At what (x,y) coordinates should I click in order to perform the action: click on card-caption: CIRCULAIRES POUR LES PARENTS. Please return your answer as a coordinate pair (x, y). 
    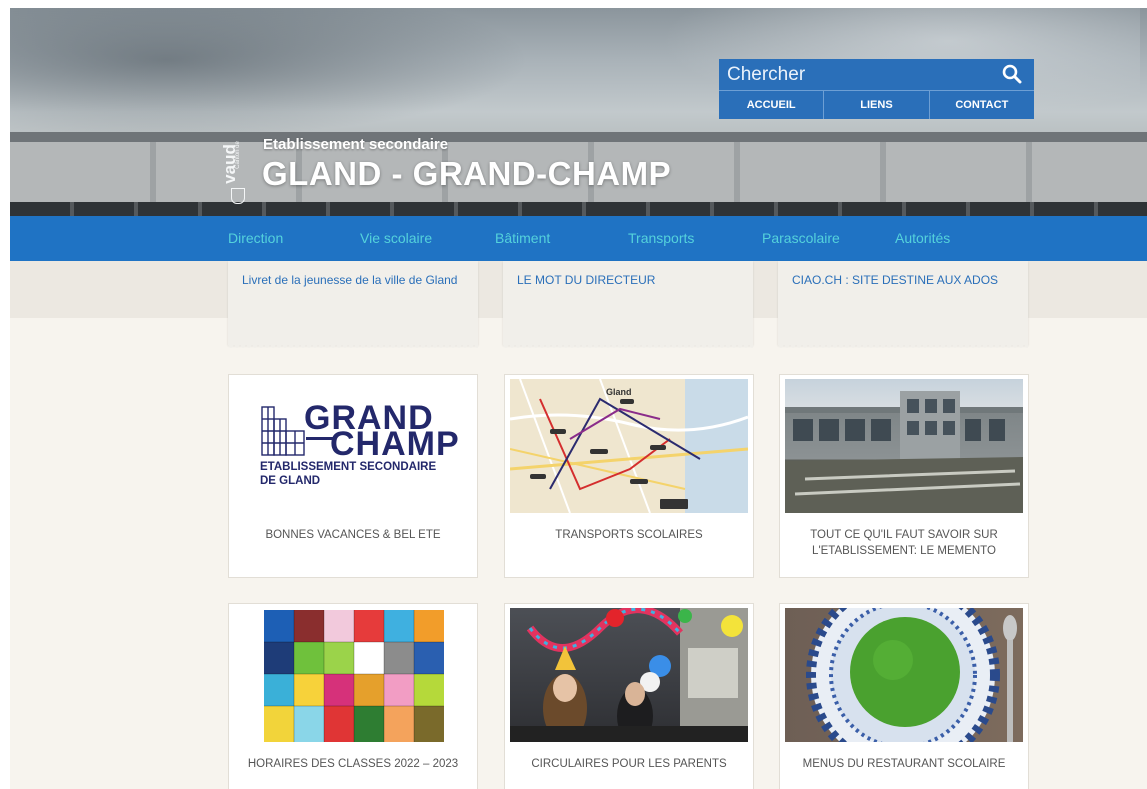
    Looking at the image, I should click on (629, 764).